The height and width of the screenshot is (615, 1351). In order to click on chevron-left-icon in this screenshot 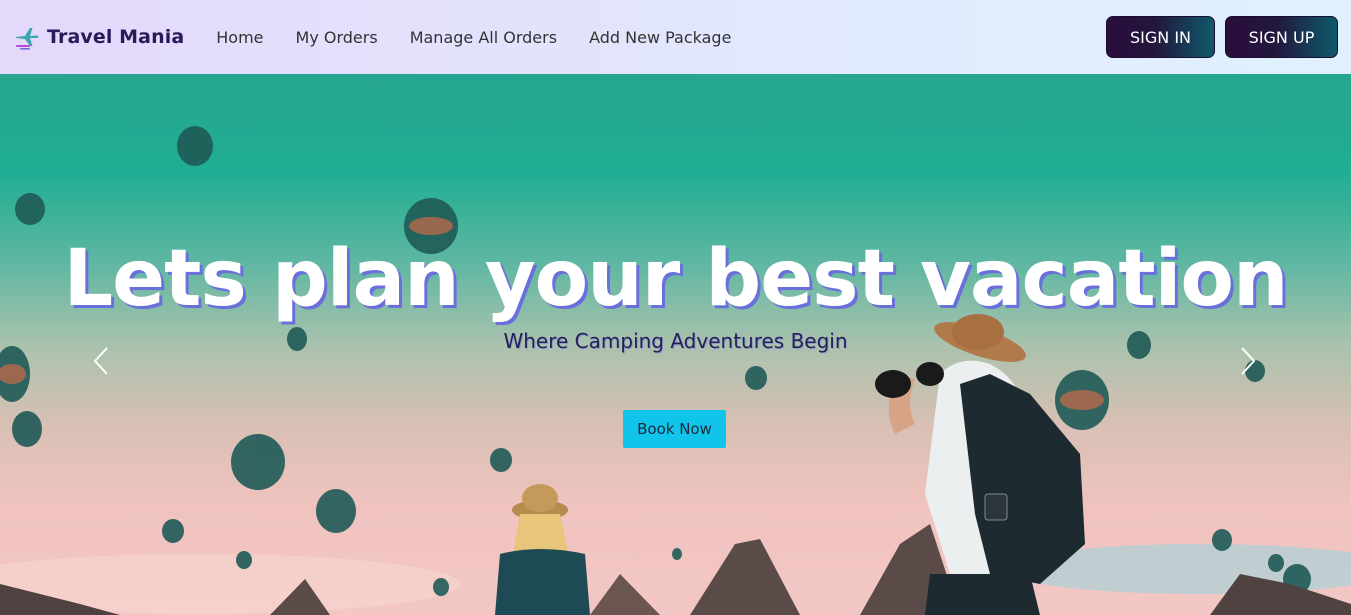, I will do `click(100, 361)`.